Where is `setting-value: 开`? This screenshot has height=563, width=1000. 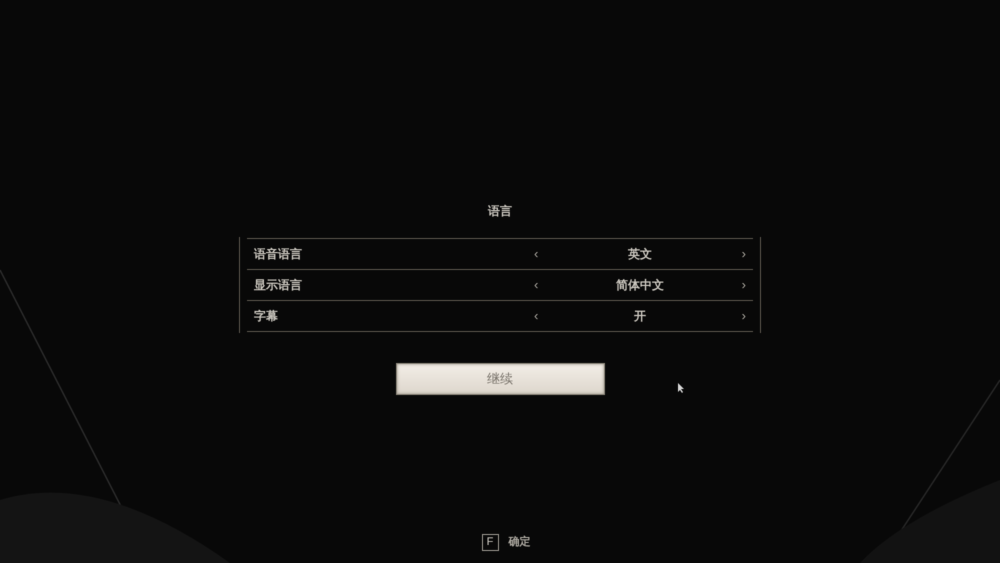
setting-value: 开 is located at coordinates (640, 316).